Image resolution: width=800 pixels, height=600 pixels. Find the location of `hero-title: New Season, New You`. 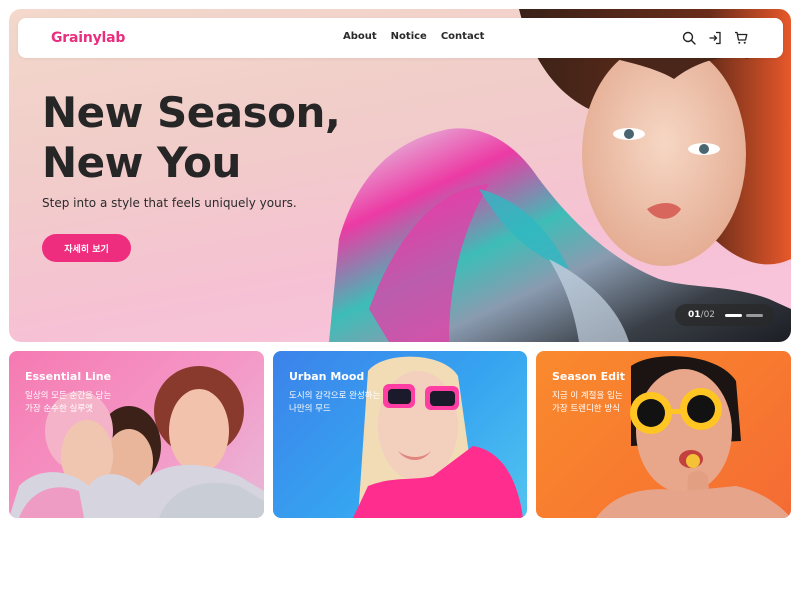

hero-title: New Season, New You is located at coordinates (192, 138).